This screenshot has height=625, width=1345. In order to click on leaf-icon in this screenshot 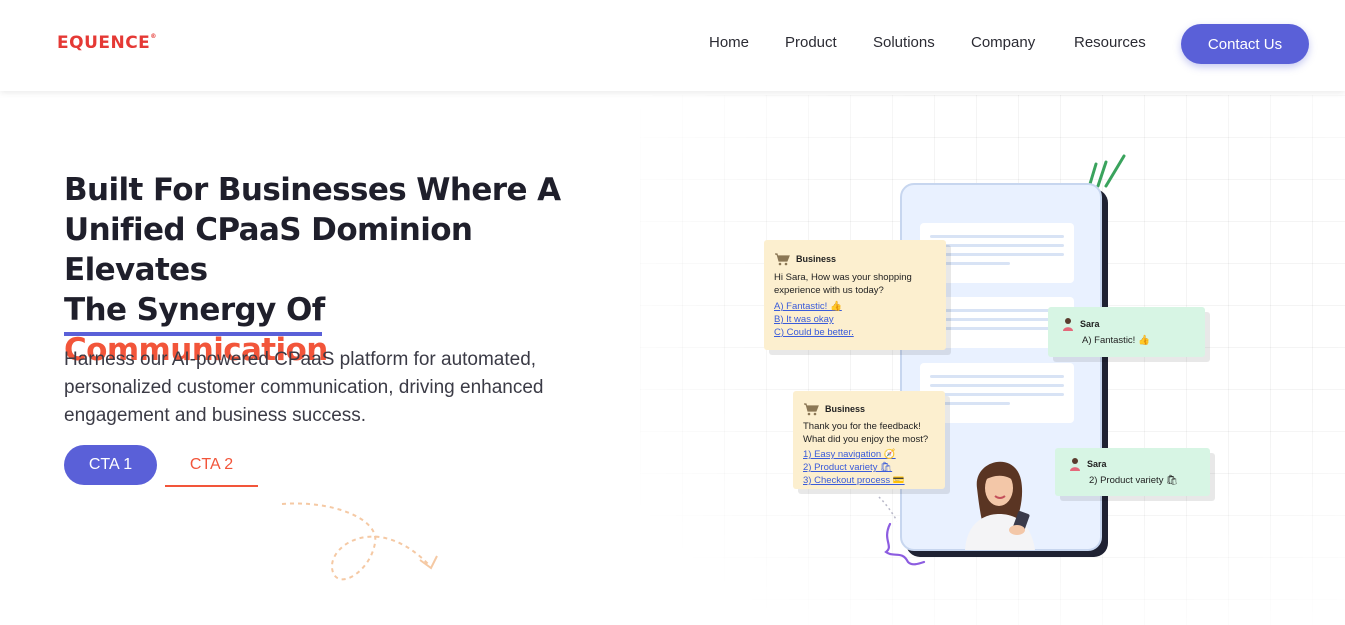, I will do `click(1107, 171)`.